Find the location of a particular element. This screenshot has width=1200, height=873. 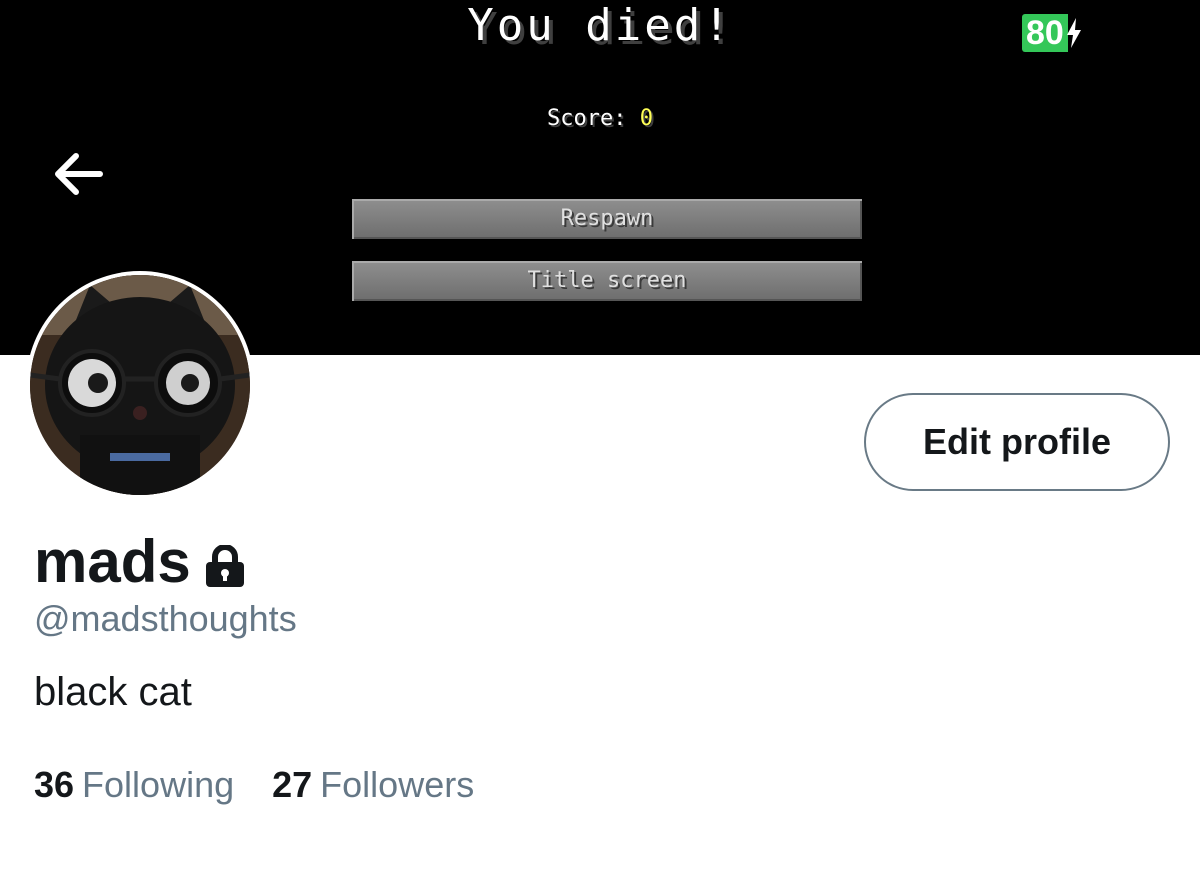

lock-icon is located at coordinates (224, 566).